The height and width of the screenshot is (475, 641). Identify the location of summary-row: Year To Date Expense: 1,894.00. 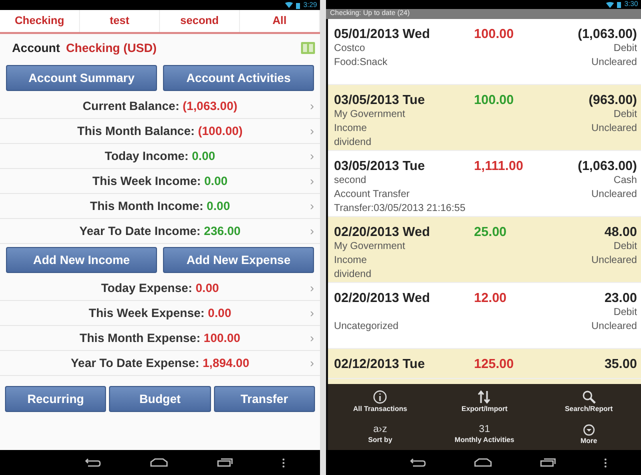
(160, 363).